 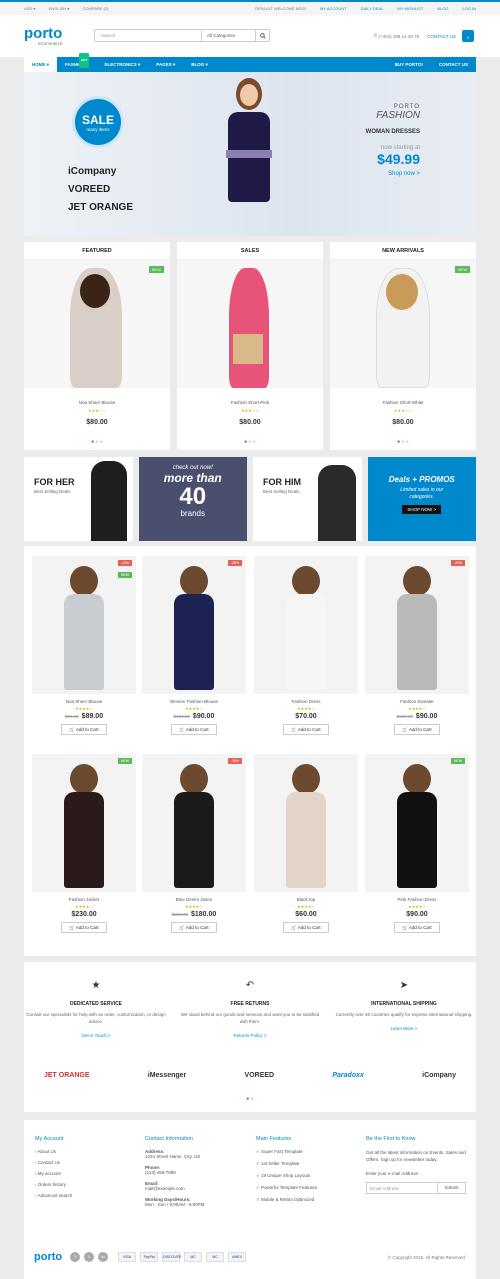 I want to click on product-name: Blue Denim Jeans, so click(x=194, y=899).